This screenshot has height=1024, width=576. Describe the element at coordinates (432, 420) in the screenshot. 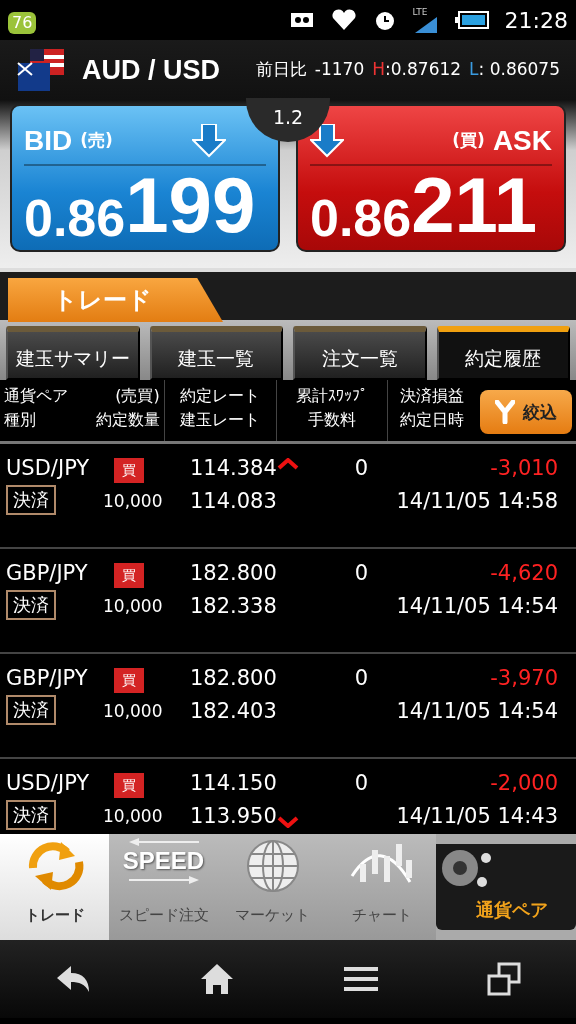

I see `column-header: 約定日時` at that location.